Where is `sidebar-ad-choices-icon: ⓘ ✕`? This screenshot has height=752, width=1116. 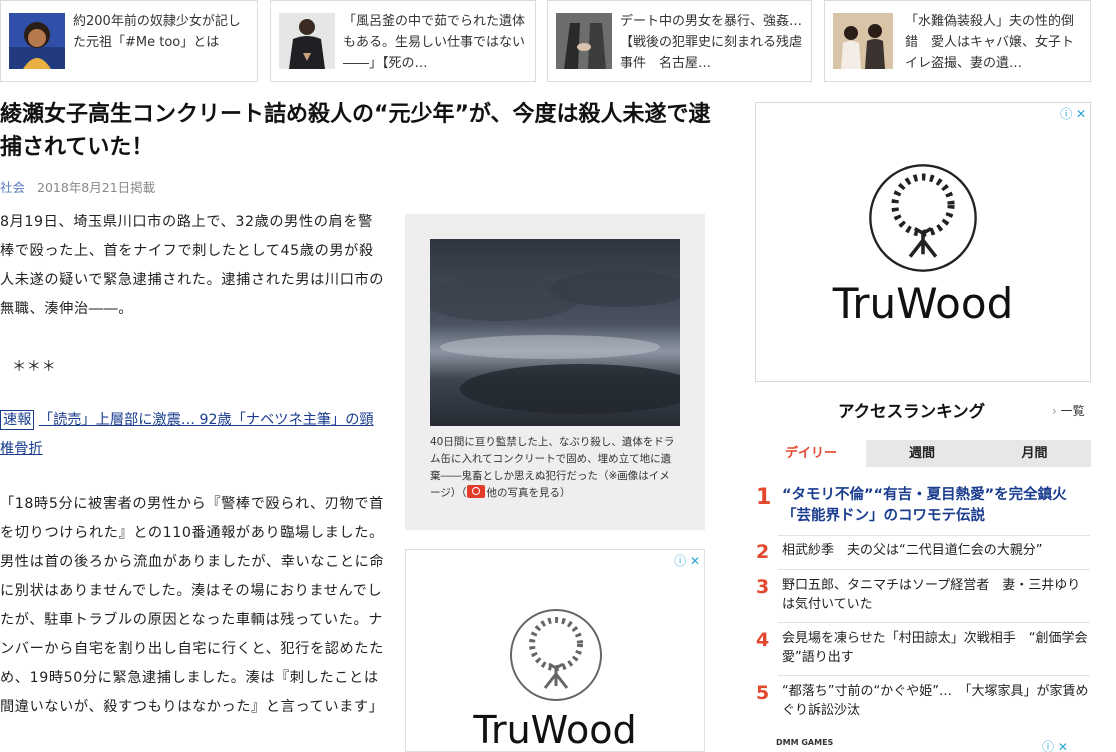
sidebar-ad-choices-icon: ⓘ ✕ is located at coordinates (1073, 113).